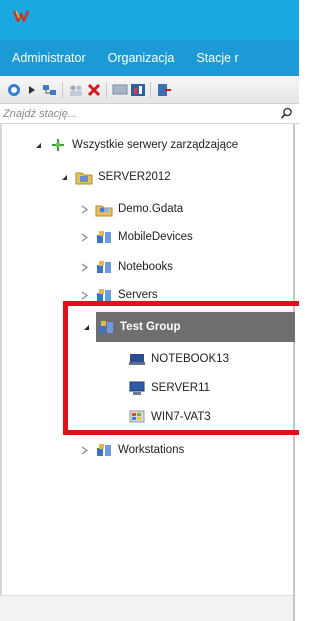  I want to click on tree-node-label: MobileDevices, so click(155, 237).